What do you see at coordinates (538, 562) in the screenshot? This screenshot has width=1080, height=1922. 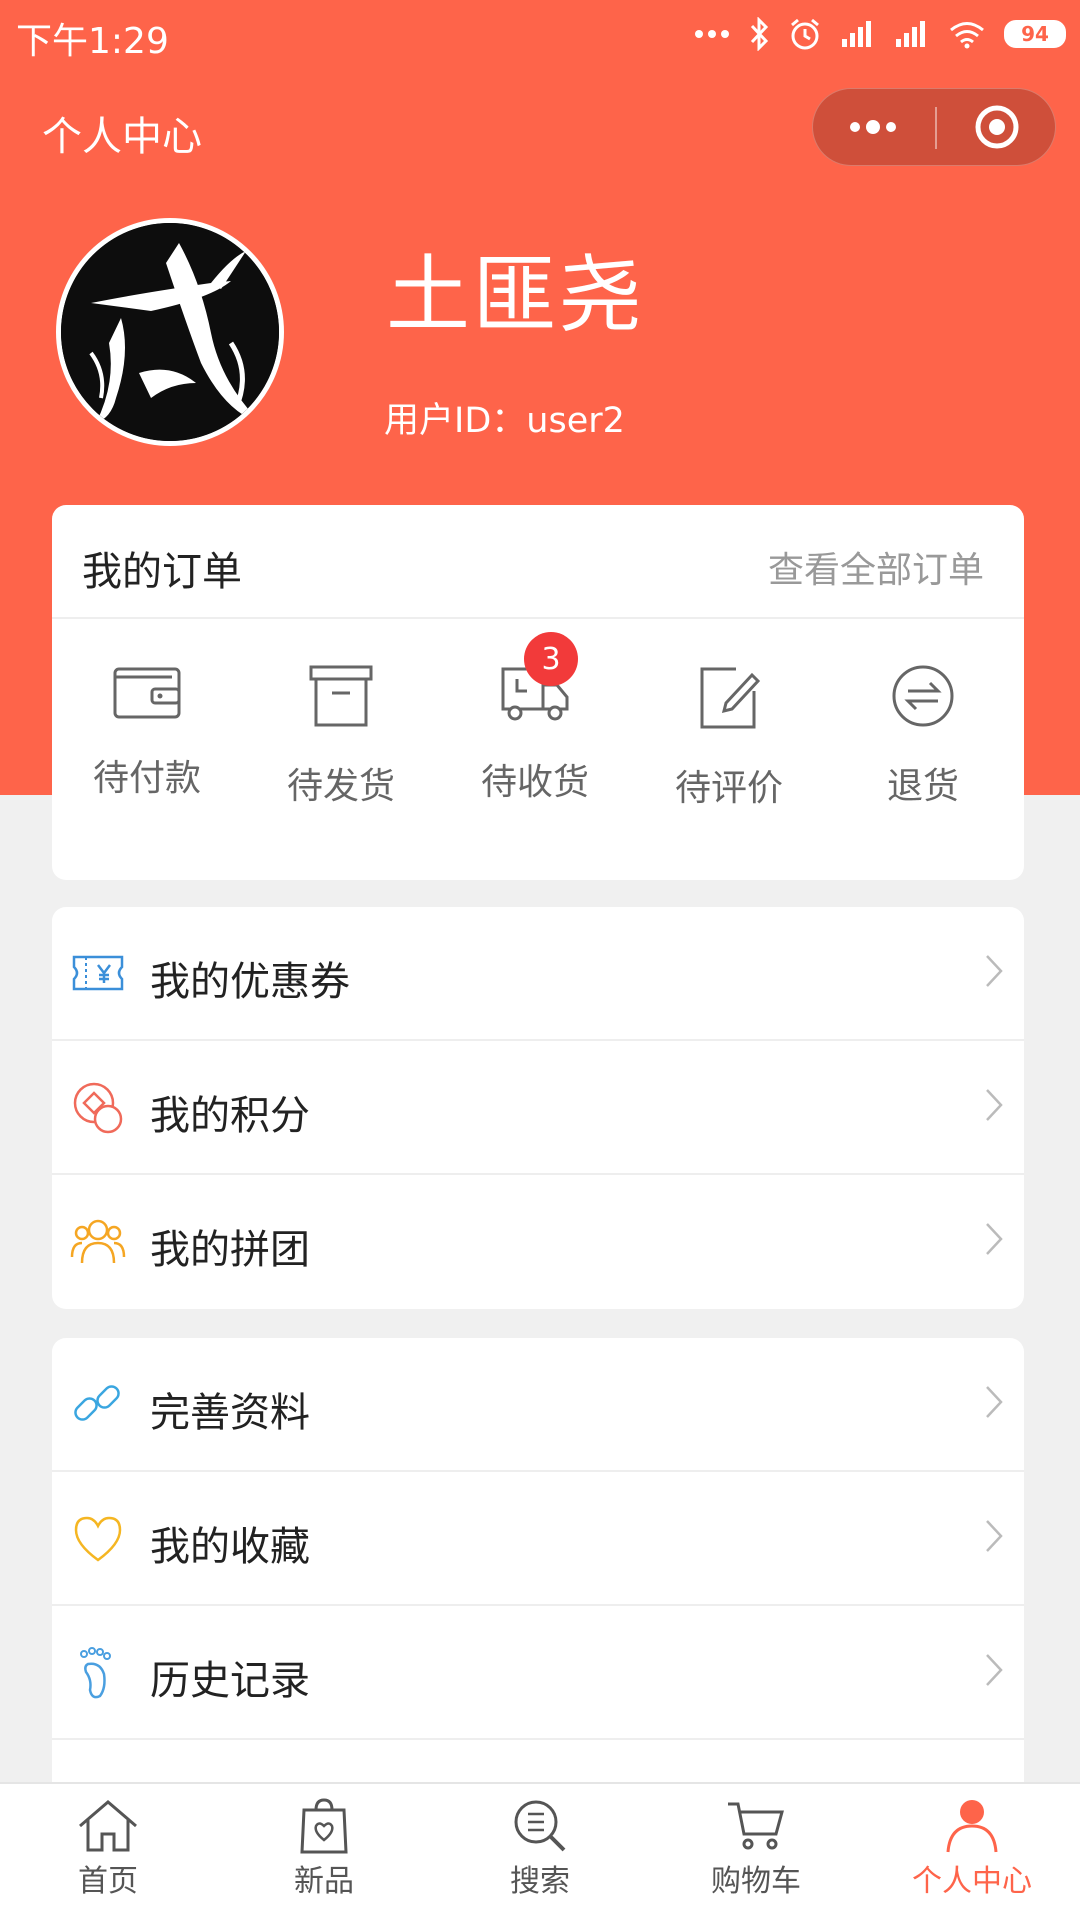 I see `orders-header: 我的订单 查看全部订单` at bounding box center [538, 562].